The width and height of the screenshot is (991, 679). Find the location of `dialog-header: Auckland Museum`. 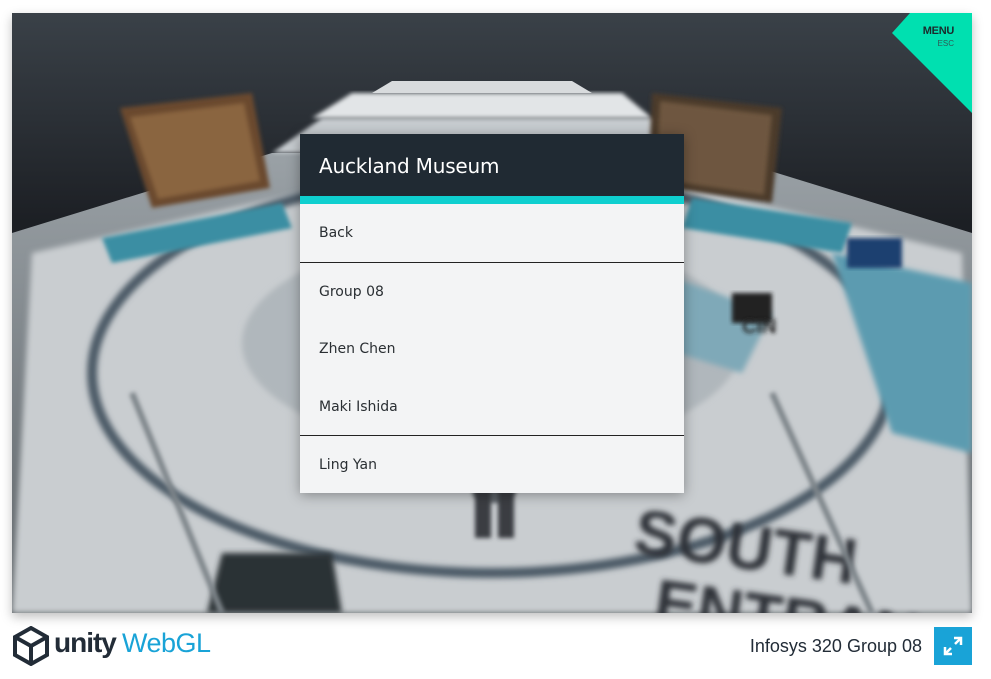

dialog-header: Auckland Museum is located at coordinates (492, 165).